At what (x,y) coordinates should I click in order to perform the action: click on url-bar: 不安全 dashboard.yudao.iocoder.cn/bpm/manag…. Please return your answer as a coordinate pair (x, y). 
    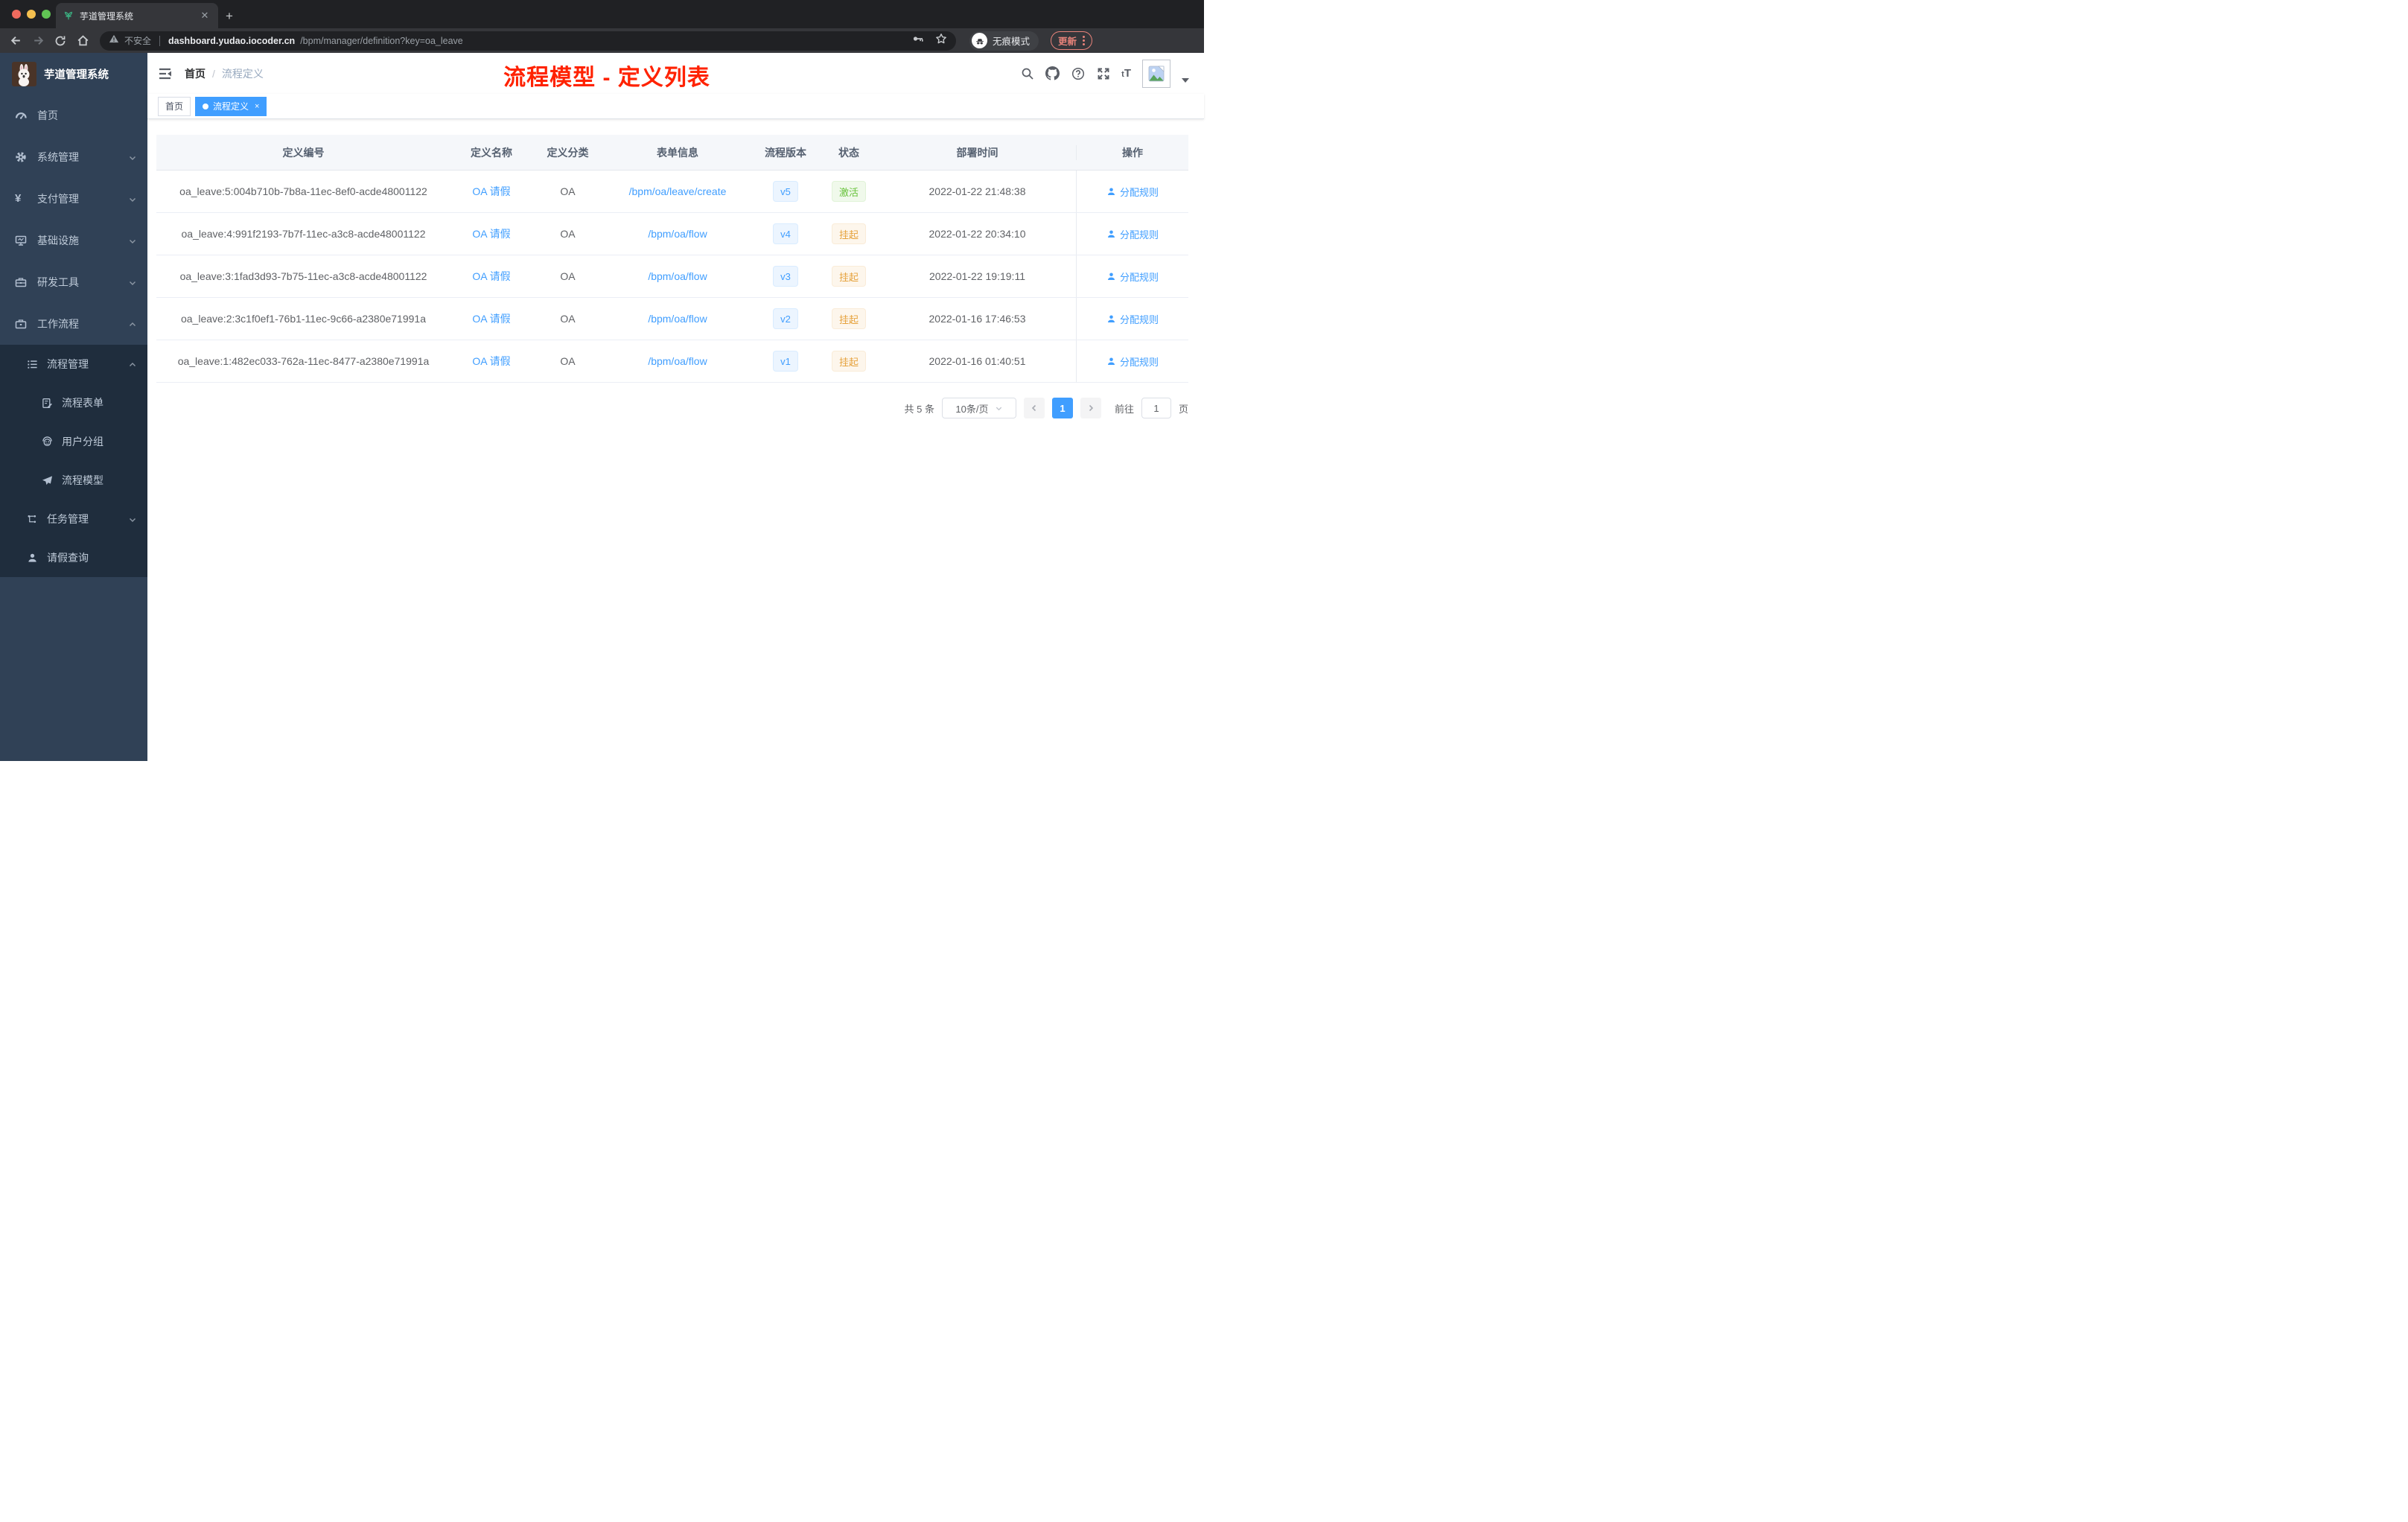
    Looking at the image, I should click on (528, 41).